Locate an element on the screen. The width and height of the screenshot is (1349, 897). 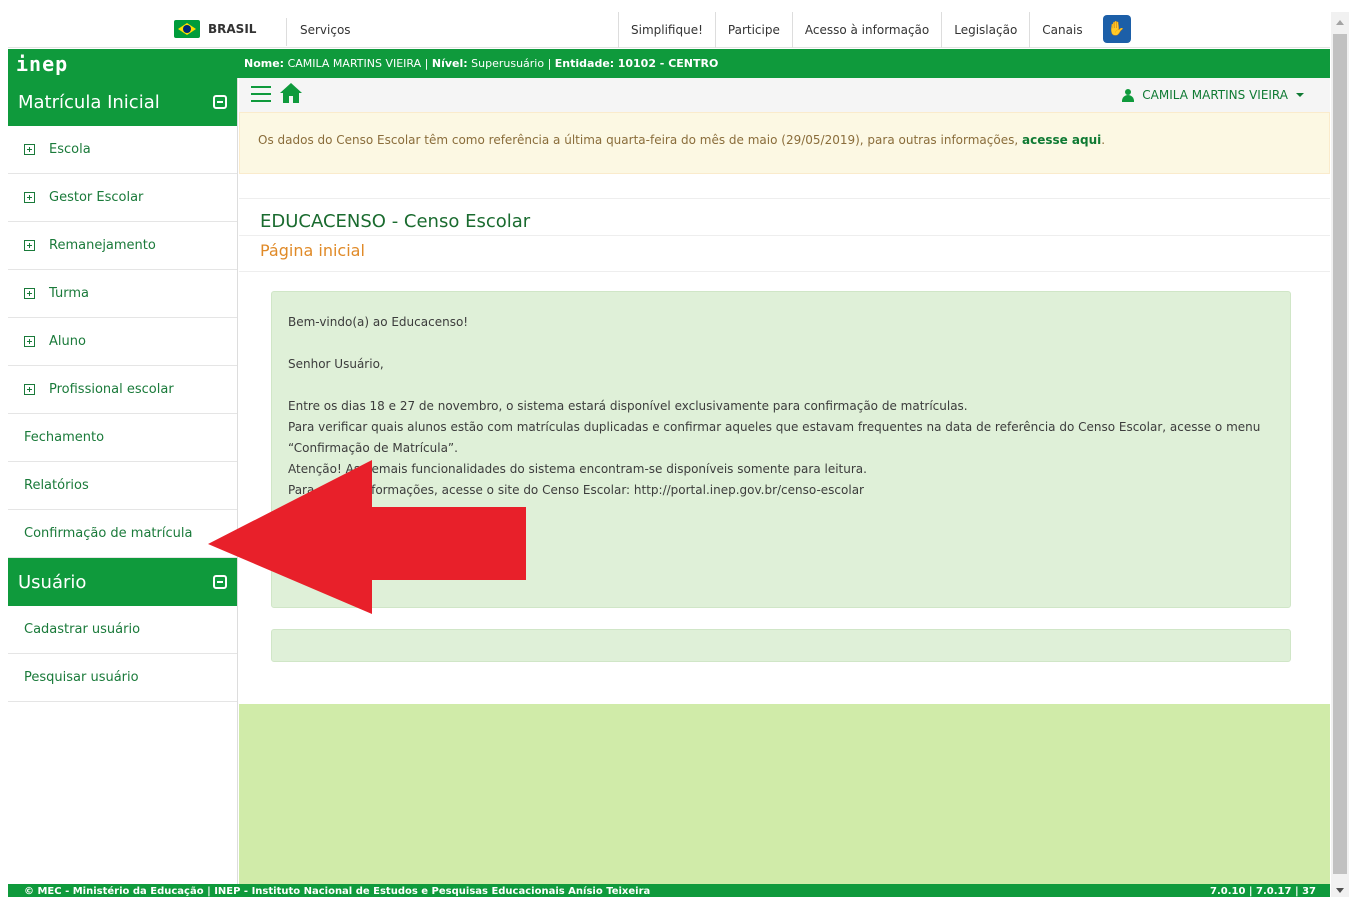
welcome-salutation: Senhor Usuário, is located at coordinates (336, 364).